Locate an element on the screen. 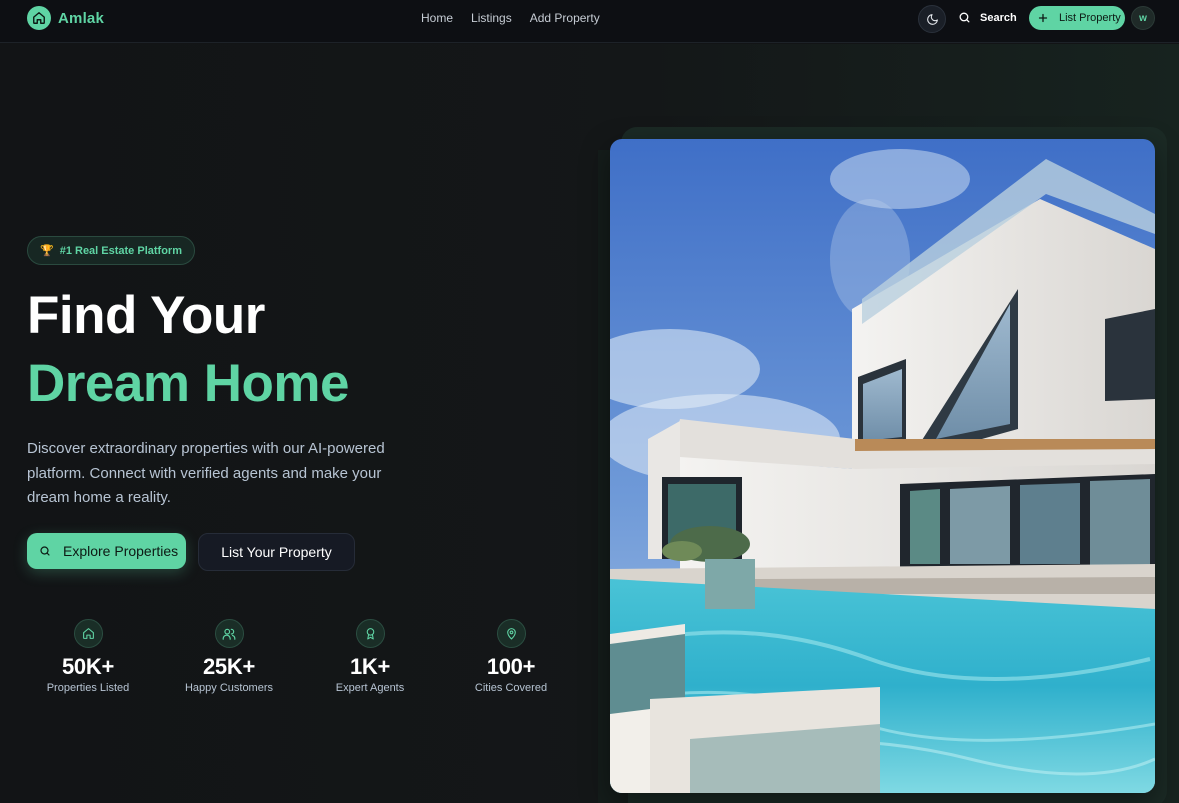 The width and height of the screenshot is (1179, 803). badge-label: #1 Real Estate Platform is located at coordinates (120, 250).